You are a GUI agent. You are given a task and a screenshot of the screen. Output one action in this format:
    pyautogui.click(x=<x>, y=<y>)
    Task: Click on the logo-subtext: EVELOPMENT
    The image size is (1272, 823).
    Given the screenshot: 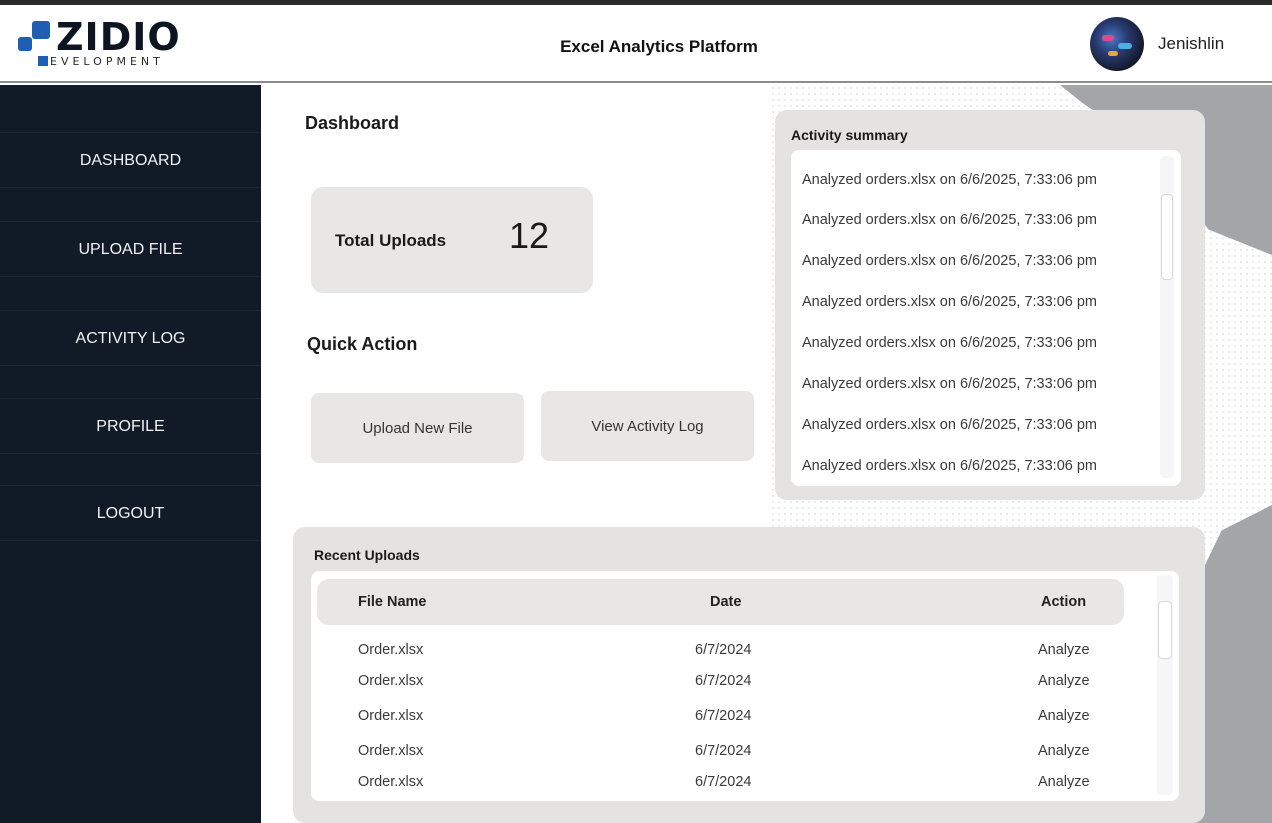 What is the action you would take?
    pyautogui.click(x=101, y=62)
    